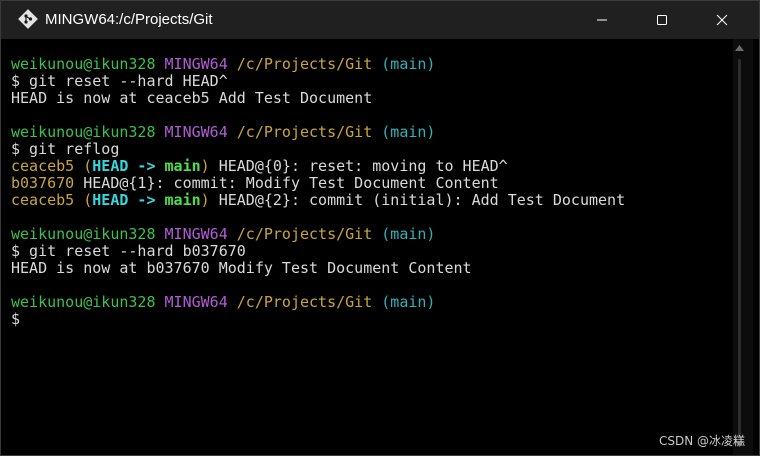  I want to click on reflog-message: HEAD@{0}: reset: moving to HEAD^, so click(358, 166).